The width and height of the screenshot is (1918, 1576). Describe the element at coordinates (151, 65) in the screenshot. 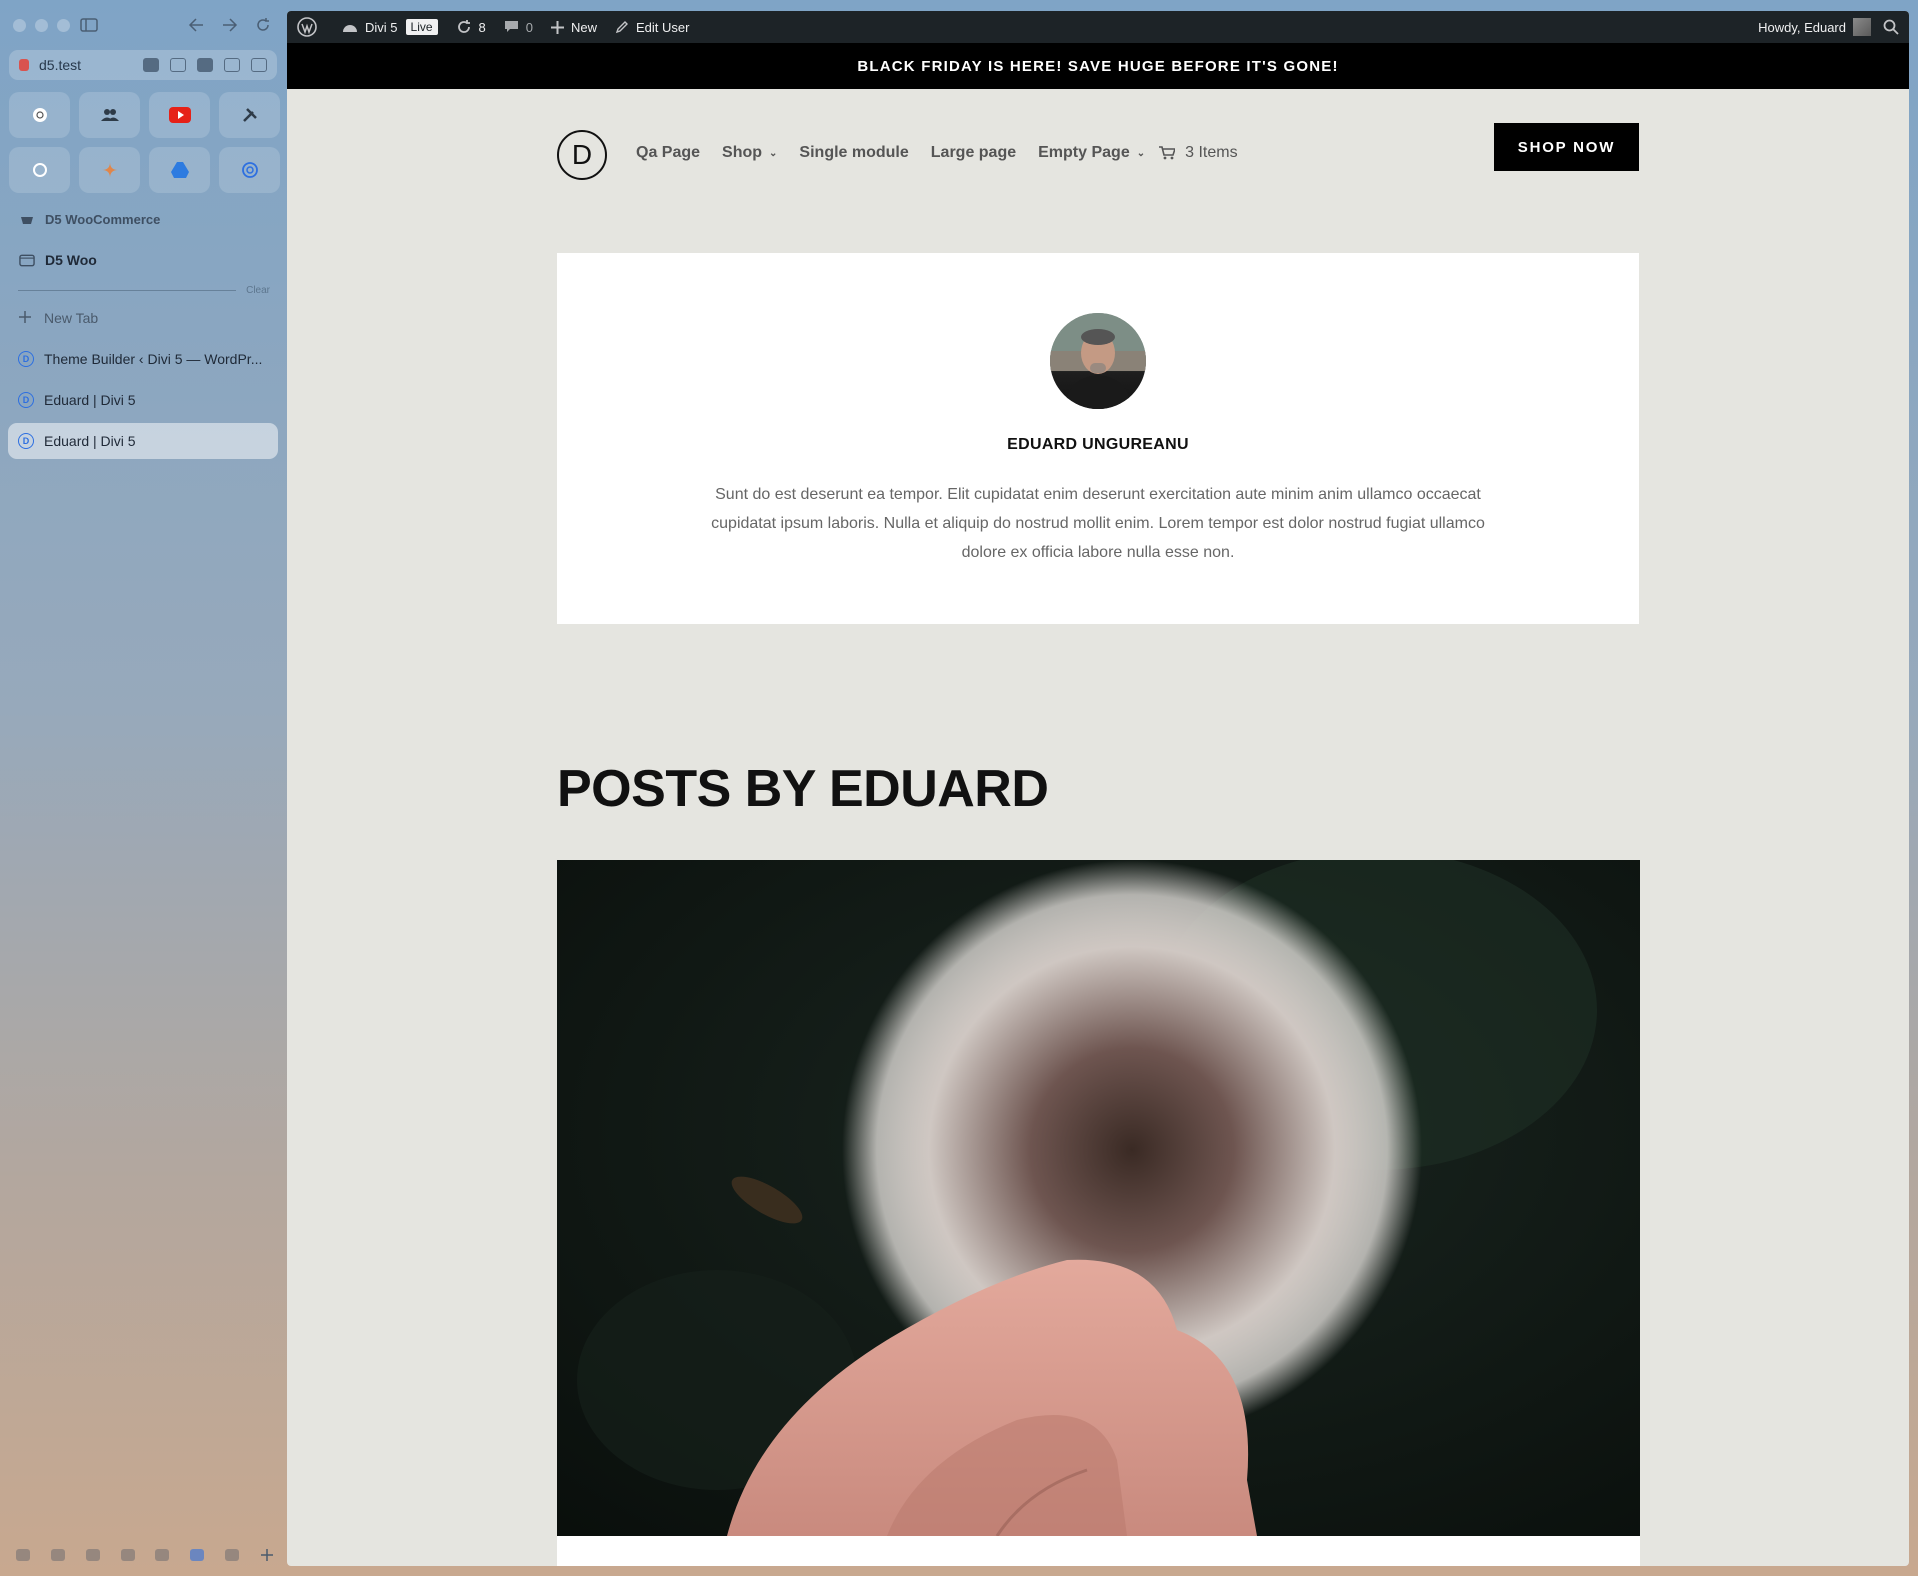

I see `extension-icon` at that location.